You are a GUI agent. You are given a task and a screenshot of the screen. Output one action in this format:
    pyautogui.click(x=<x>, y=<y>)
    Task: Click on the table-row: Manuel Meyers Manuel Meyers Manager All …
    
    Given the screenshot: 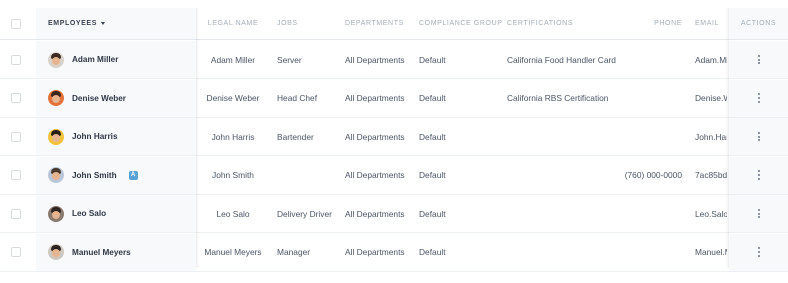 What is the action you would take?
    pyautogui.click(x=394, y=252)
    